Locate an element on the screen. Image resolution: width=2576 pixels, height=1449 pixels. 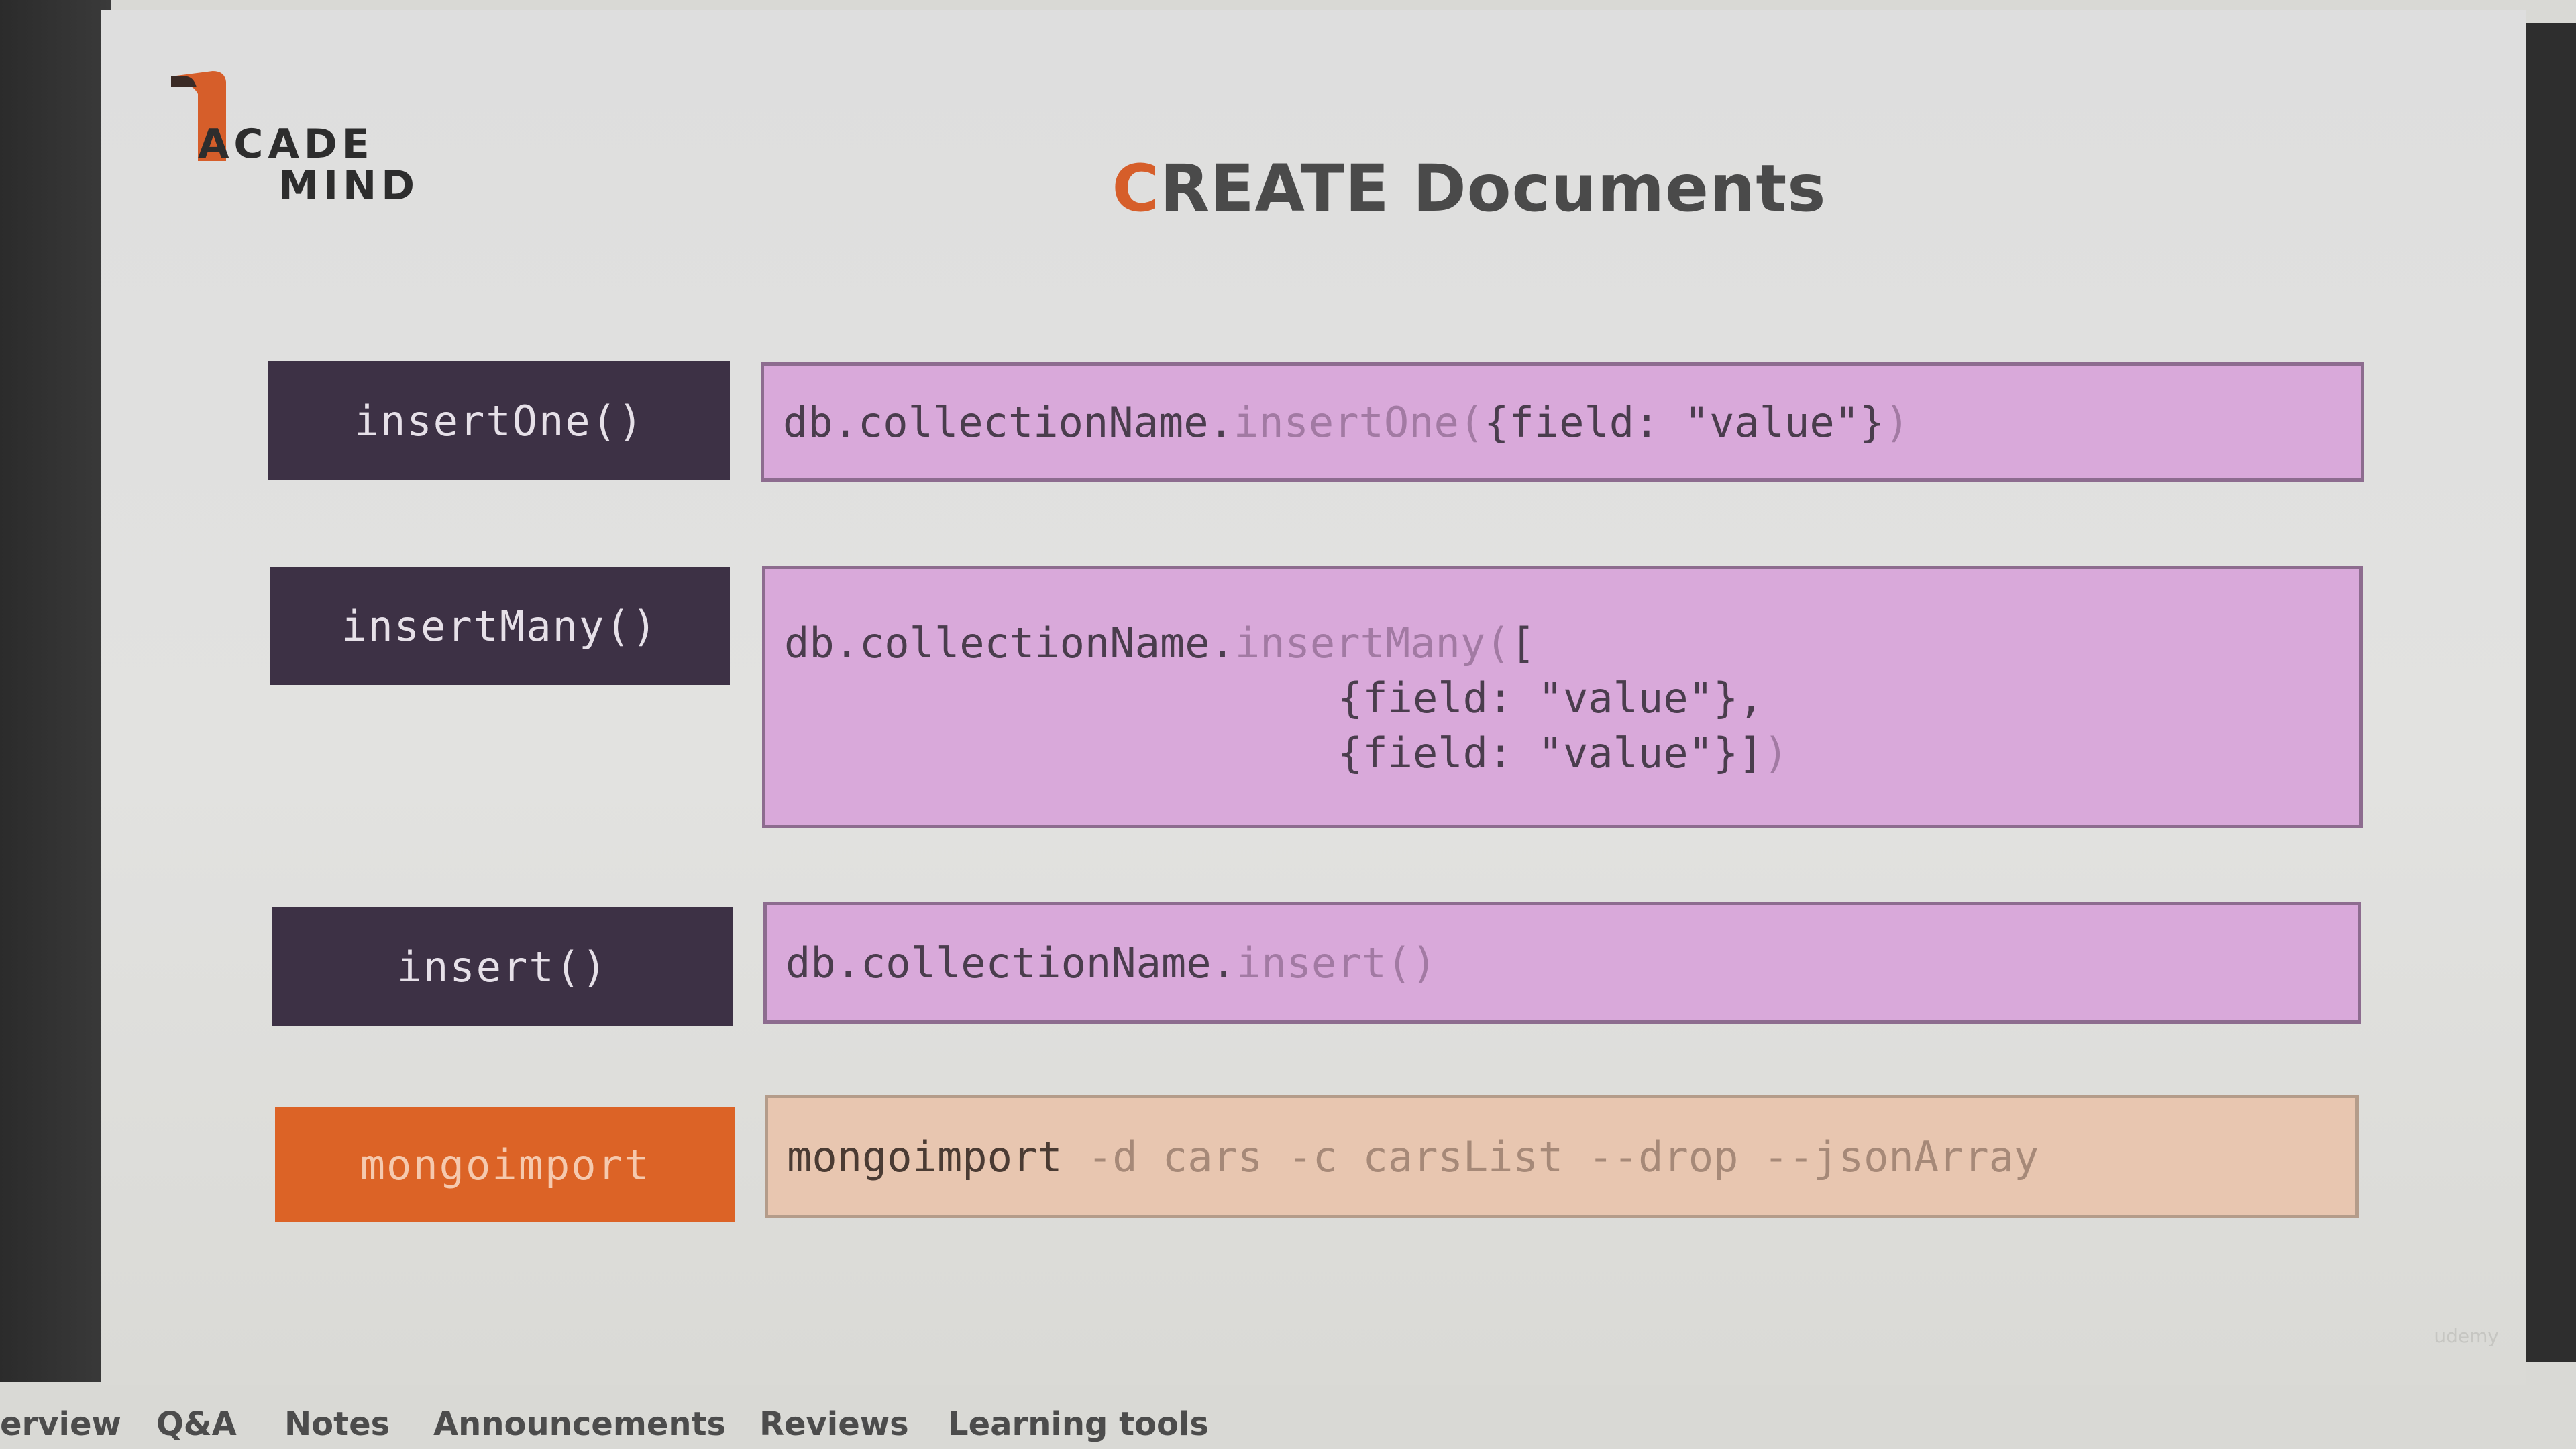
insertmany-method: insertMany( is located at coordinates (1372, 643).